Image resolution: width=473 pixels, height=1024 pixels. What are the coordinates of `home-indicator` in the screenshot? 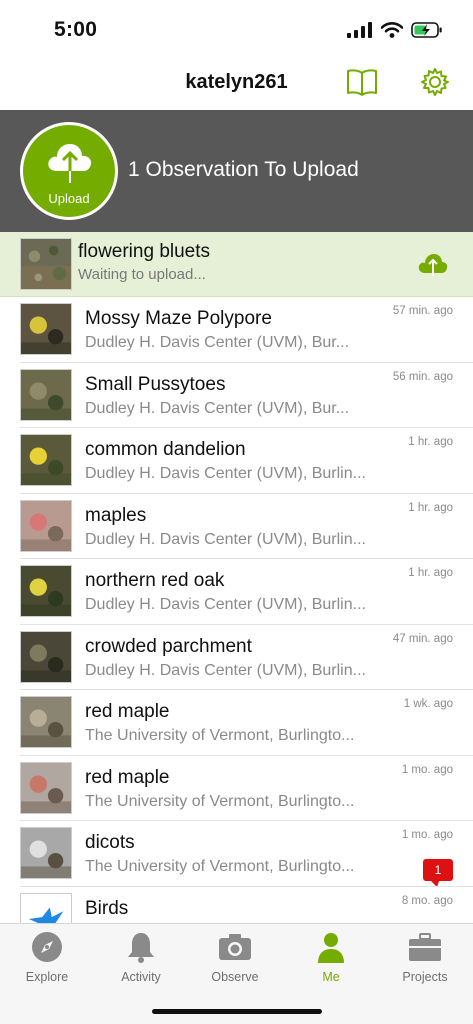 It's located at (237, 1011).